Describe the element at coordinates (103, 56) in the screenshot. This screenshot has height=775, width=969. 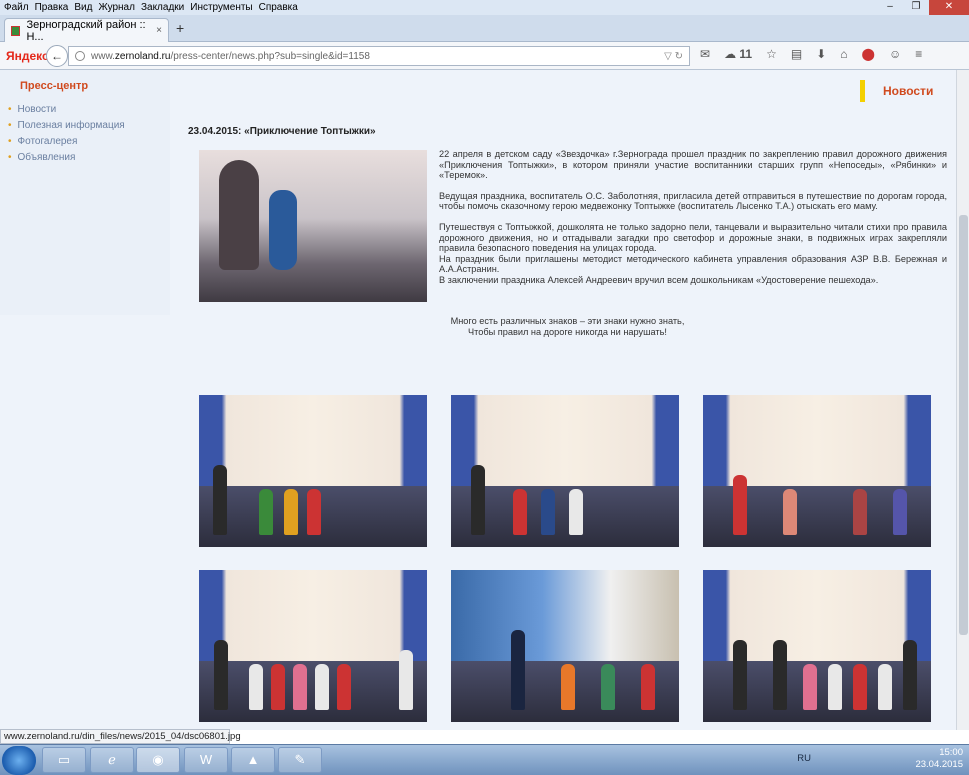
I see `url-prefix: www.` at that location.